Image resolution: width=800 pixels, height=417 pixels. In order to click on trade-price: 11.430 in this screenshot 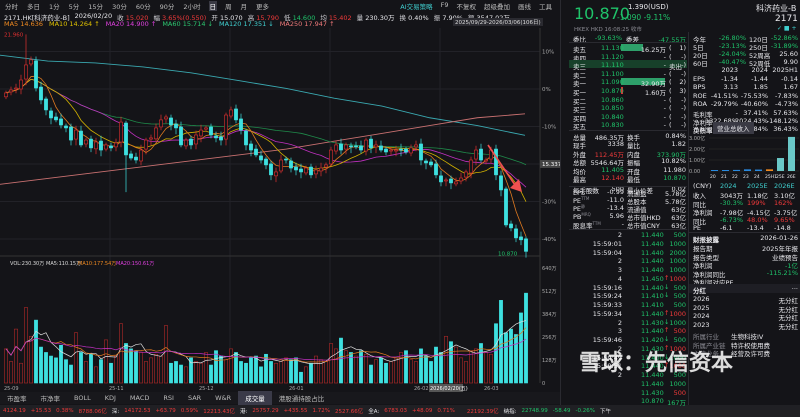, I will do `click(652, 322)`.